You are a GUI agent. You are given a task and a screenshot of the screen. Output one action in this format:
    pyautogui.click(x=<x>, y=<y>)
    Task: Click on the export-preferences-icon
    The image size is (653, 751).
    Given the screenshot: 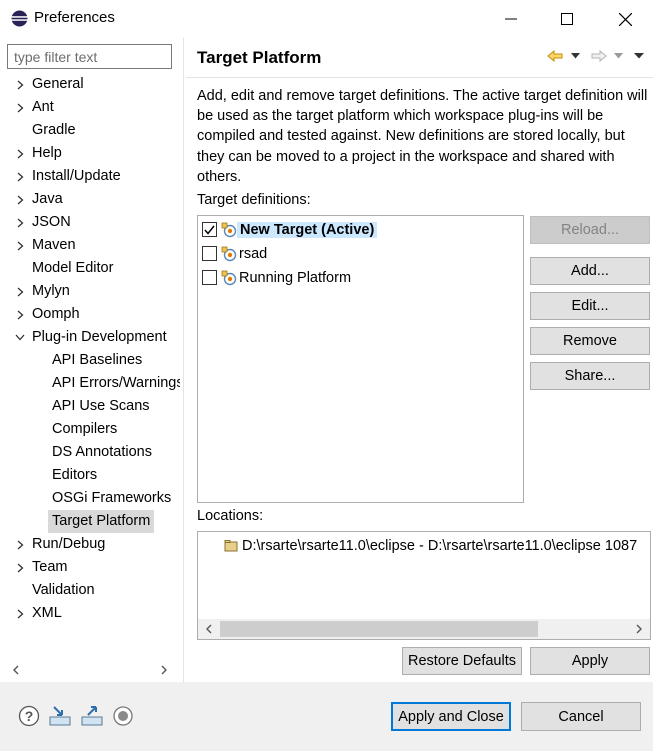 What is the action you would take?
    pyautogui.click(x=91, y=716)
    